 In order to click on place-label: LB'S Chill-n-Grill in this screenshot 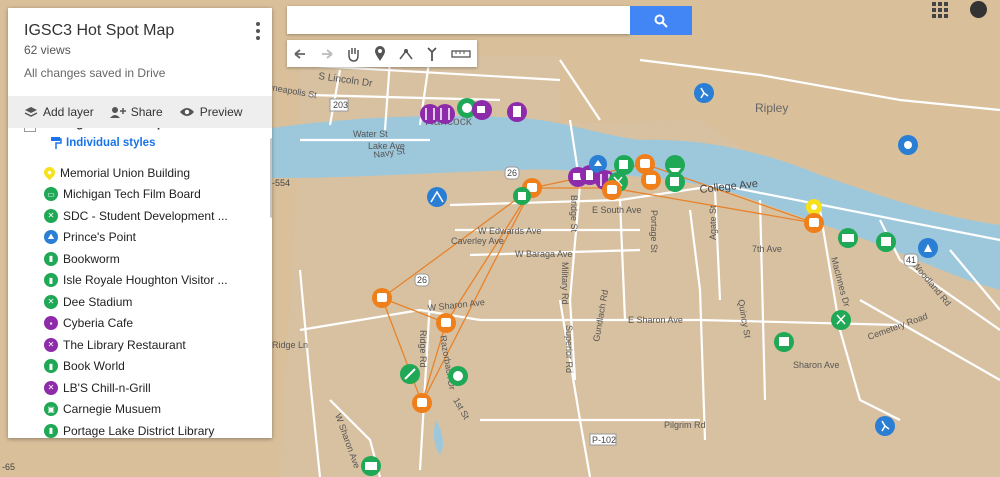, I will do `click(107, 387)`.